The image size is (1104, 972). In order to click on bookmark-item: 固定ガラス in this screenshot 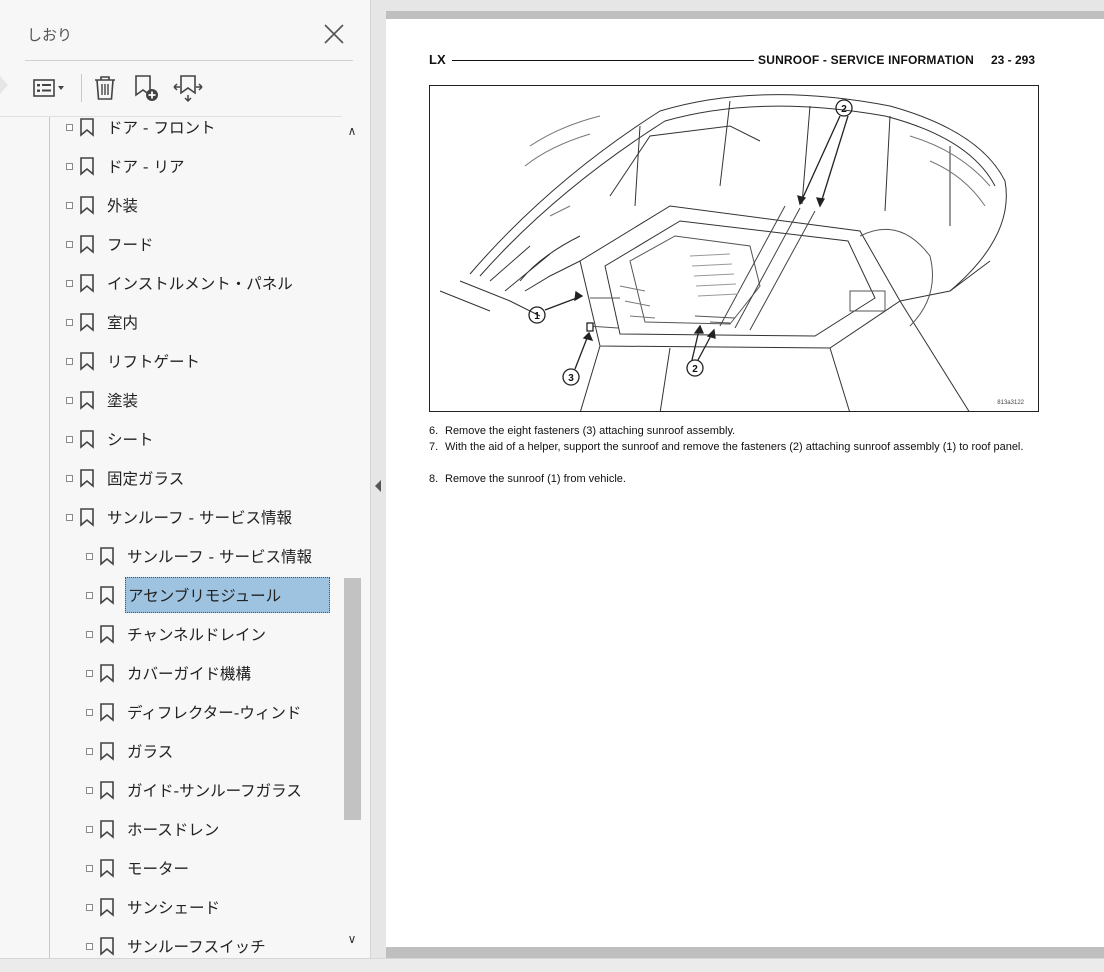, I will do `click(124, 478)`.